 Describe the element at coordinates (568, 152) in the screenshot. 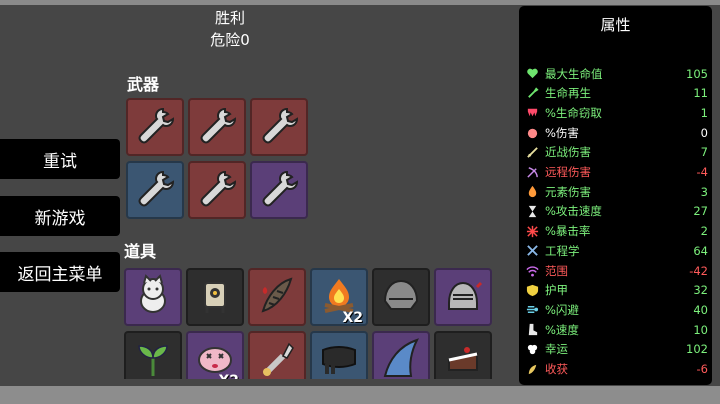

I see `stat-name: 近战伤害` at that location.